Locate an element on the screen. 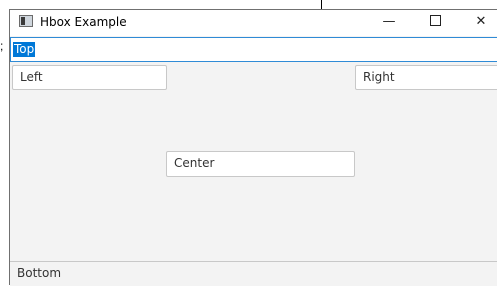 The image size is (497, 286). center-text-field: Center is located at coordinates (260, 164).